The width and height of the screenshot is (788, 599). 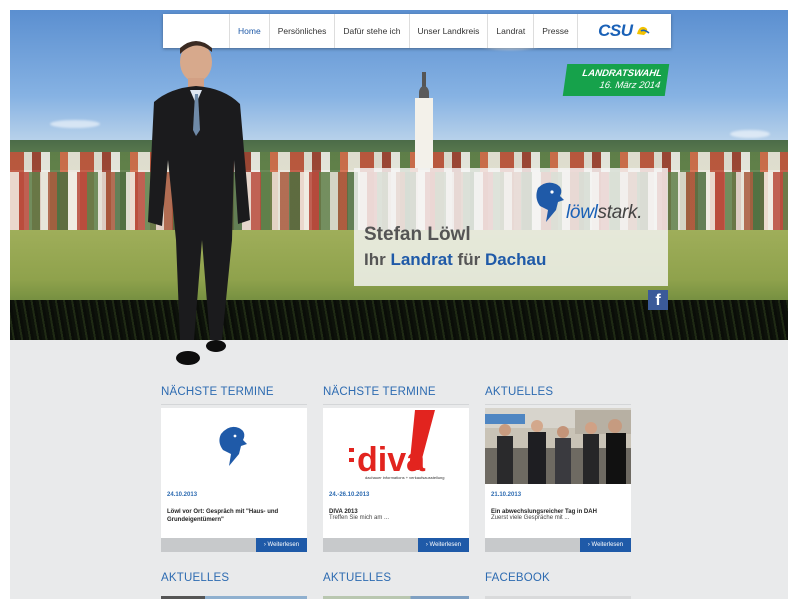 I want to click on card-date: 24.-26.10.2013, so click(x=349, y=495).